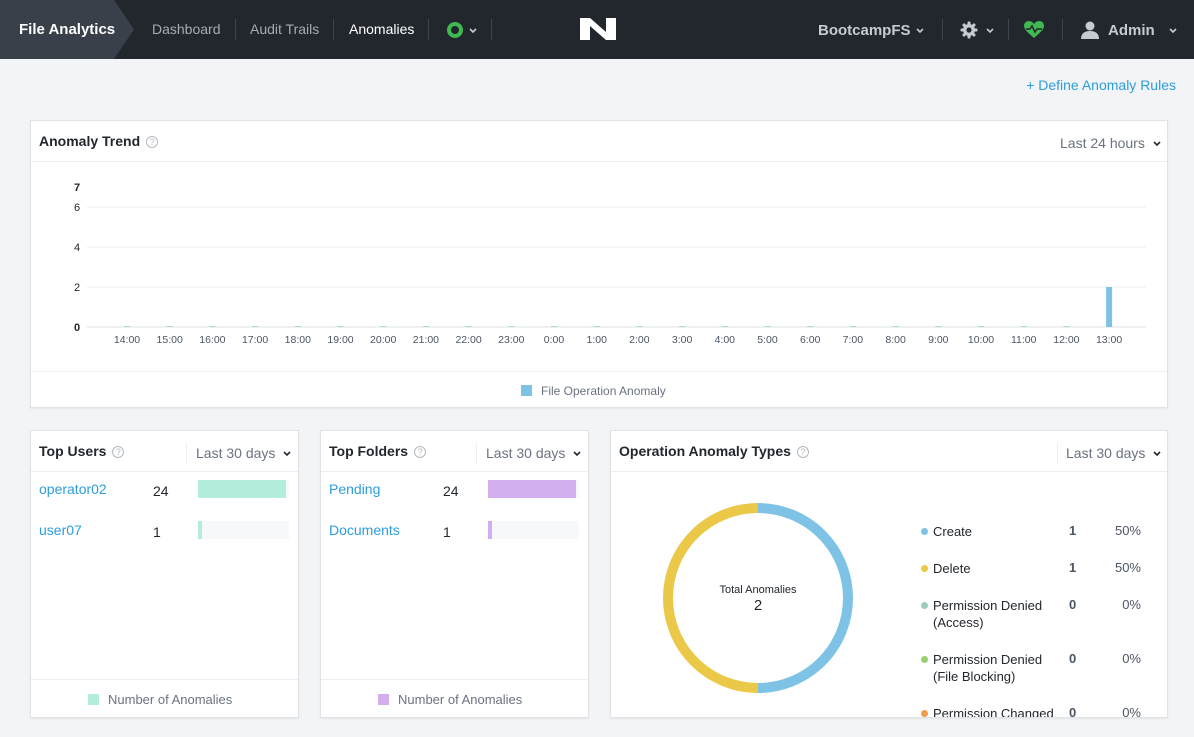 The image size is (1194, 737). Describe the element at coordinates (455, 30) in the screenshot. I see `health-status-icon` at that location.